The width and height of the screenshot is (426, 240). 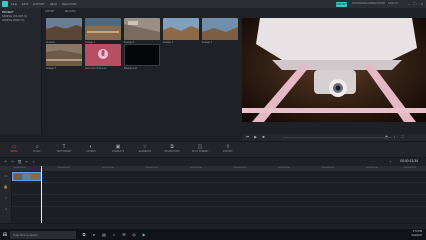 I want to click on tool-split-screen: ◫ SPLIT SCREEN, so click(x=200, y=148).